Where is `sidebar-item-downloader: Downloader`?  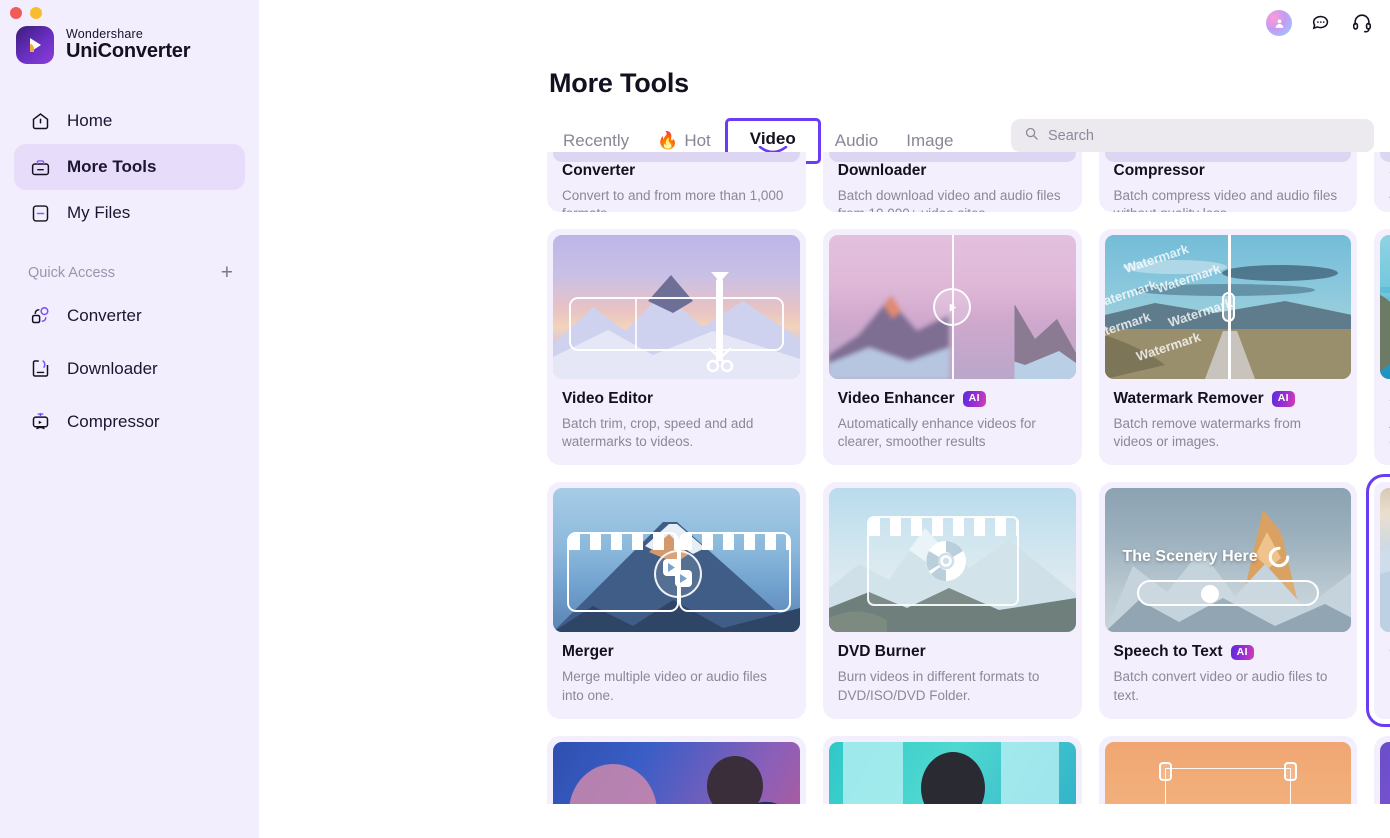
sidebar-item-downloader: Downloader is located at coordinates (129, 368).